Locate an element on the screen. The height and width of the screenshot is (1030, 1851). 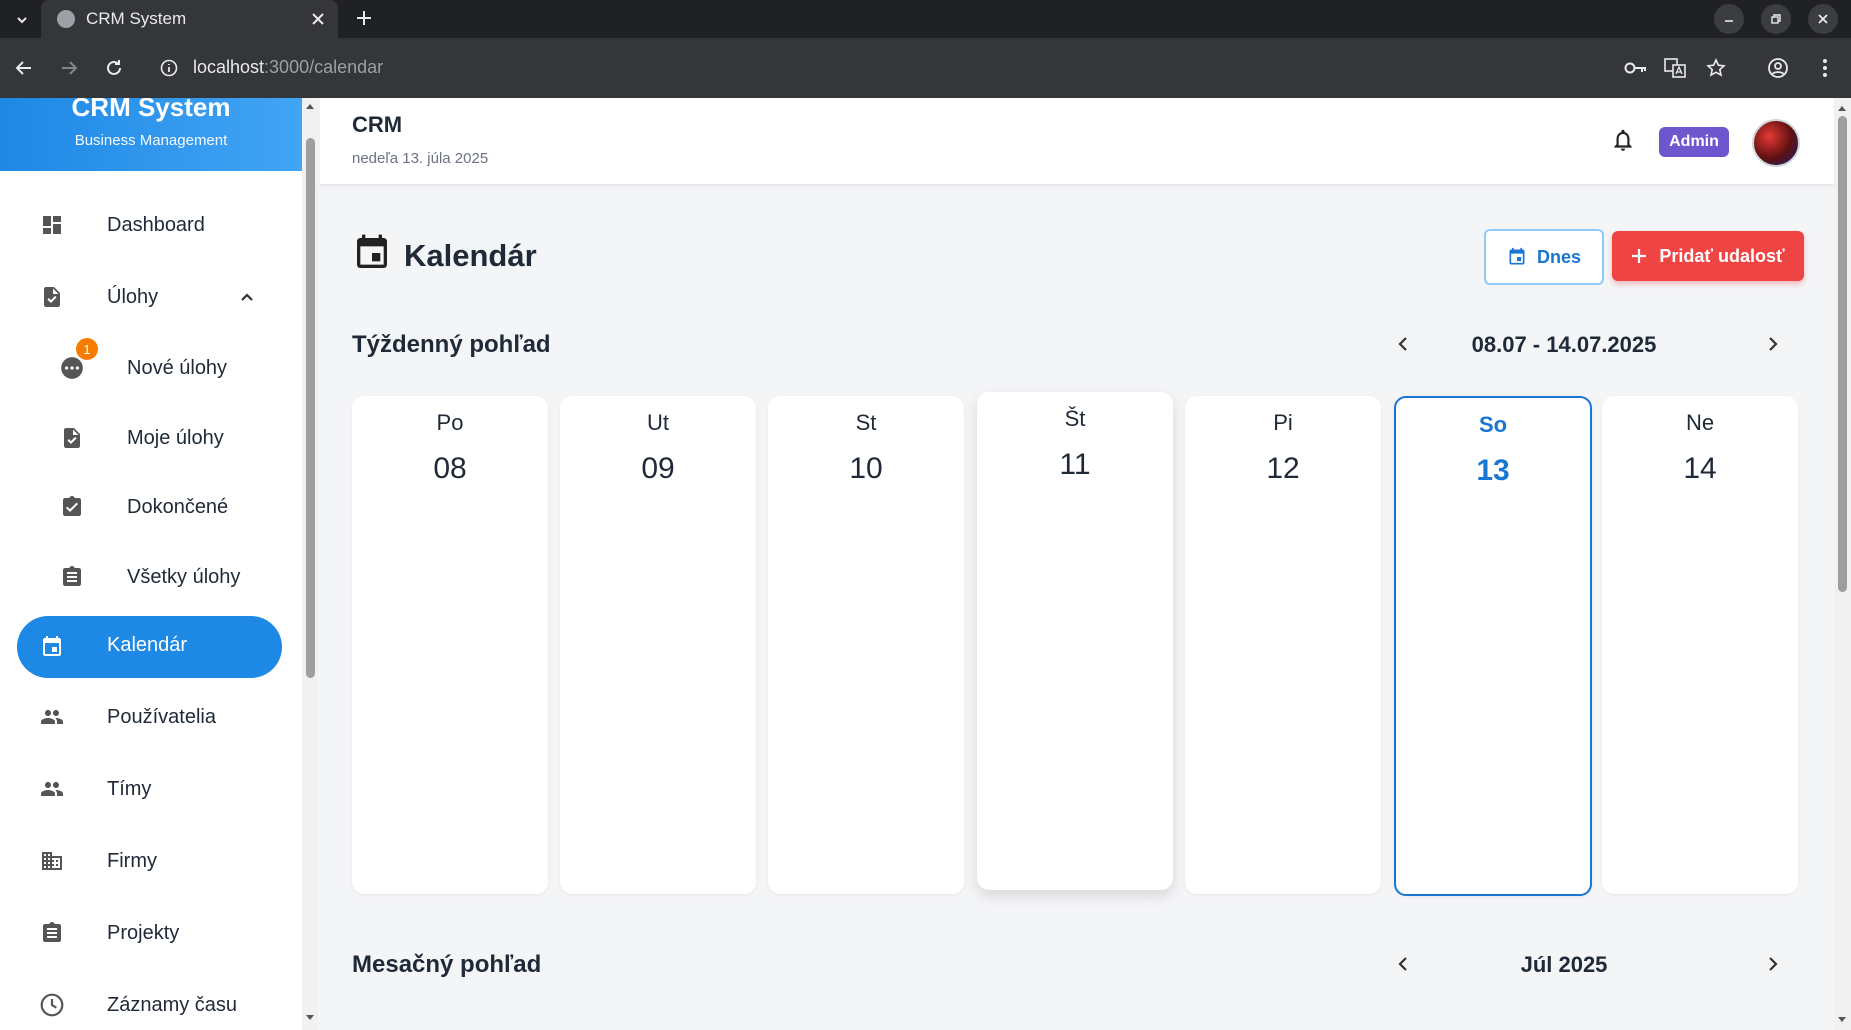
sidebar-item-ulohy: Úlohy is located at coordinates (151, 297).